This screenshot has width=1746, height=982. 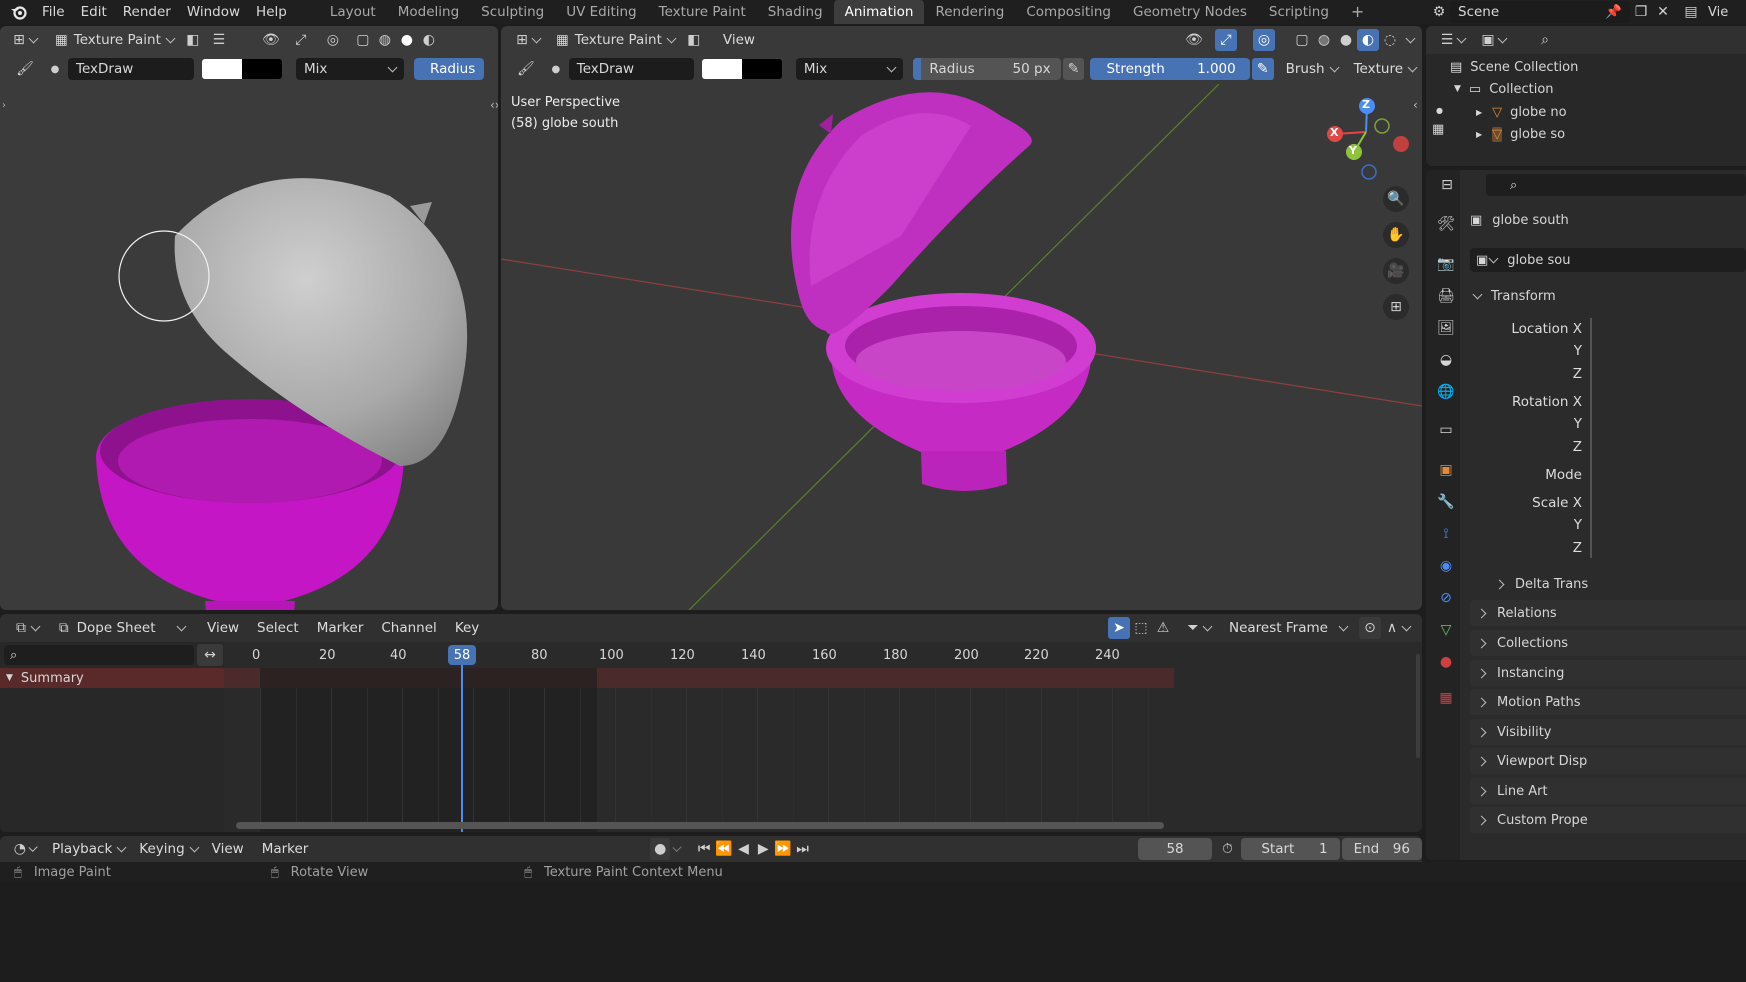 What do you see at coordinates (1385, 69) in the screenshot?
I see `texture-menu: Texture` at bounding box center [1385, 69].